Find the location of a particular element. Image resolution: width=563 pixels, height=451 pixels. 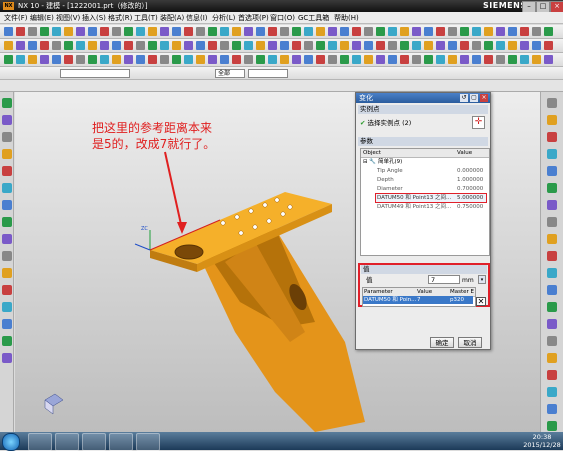

menu-file: 文件(F) is located at coordinates (16, 18).